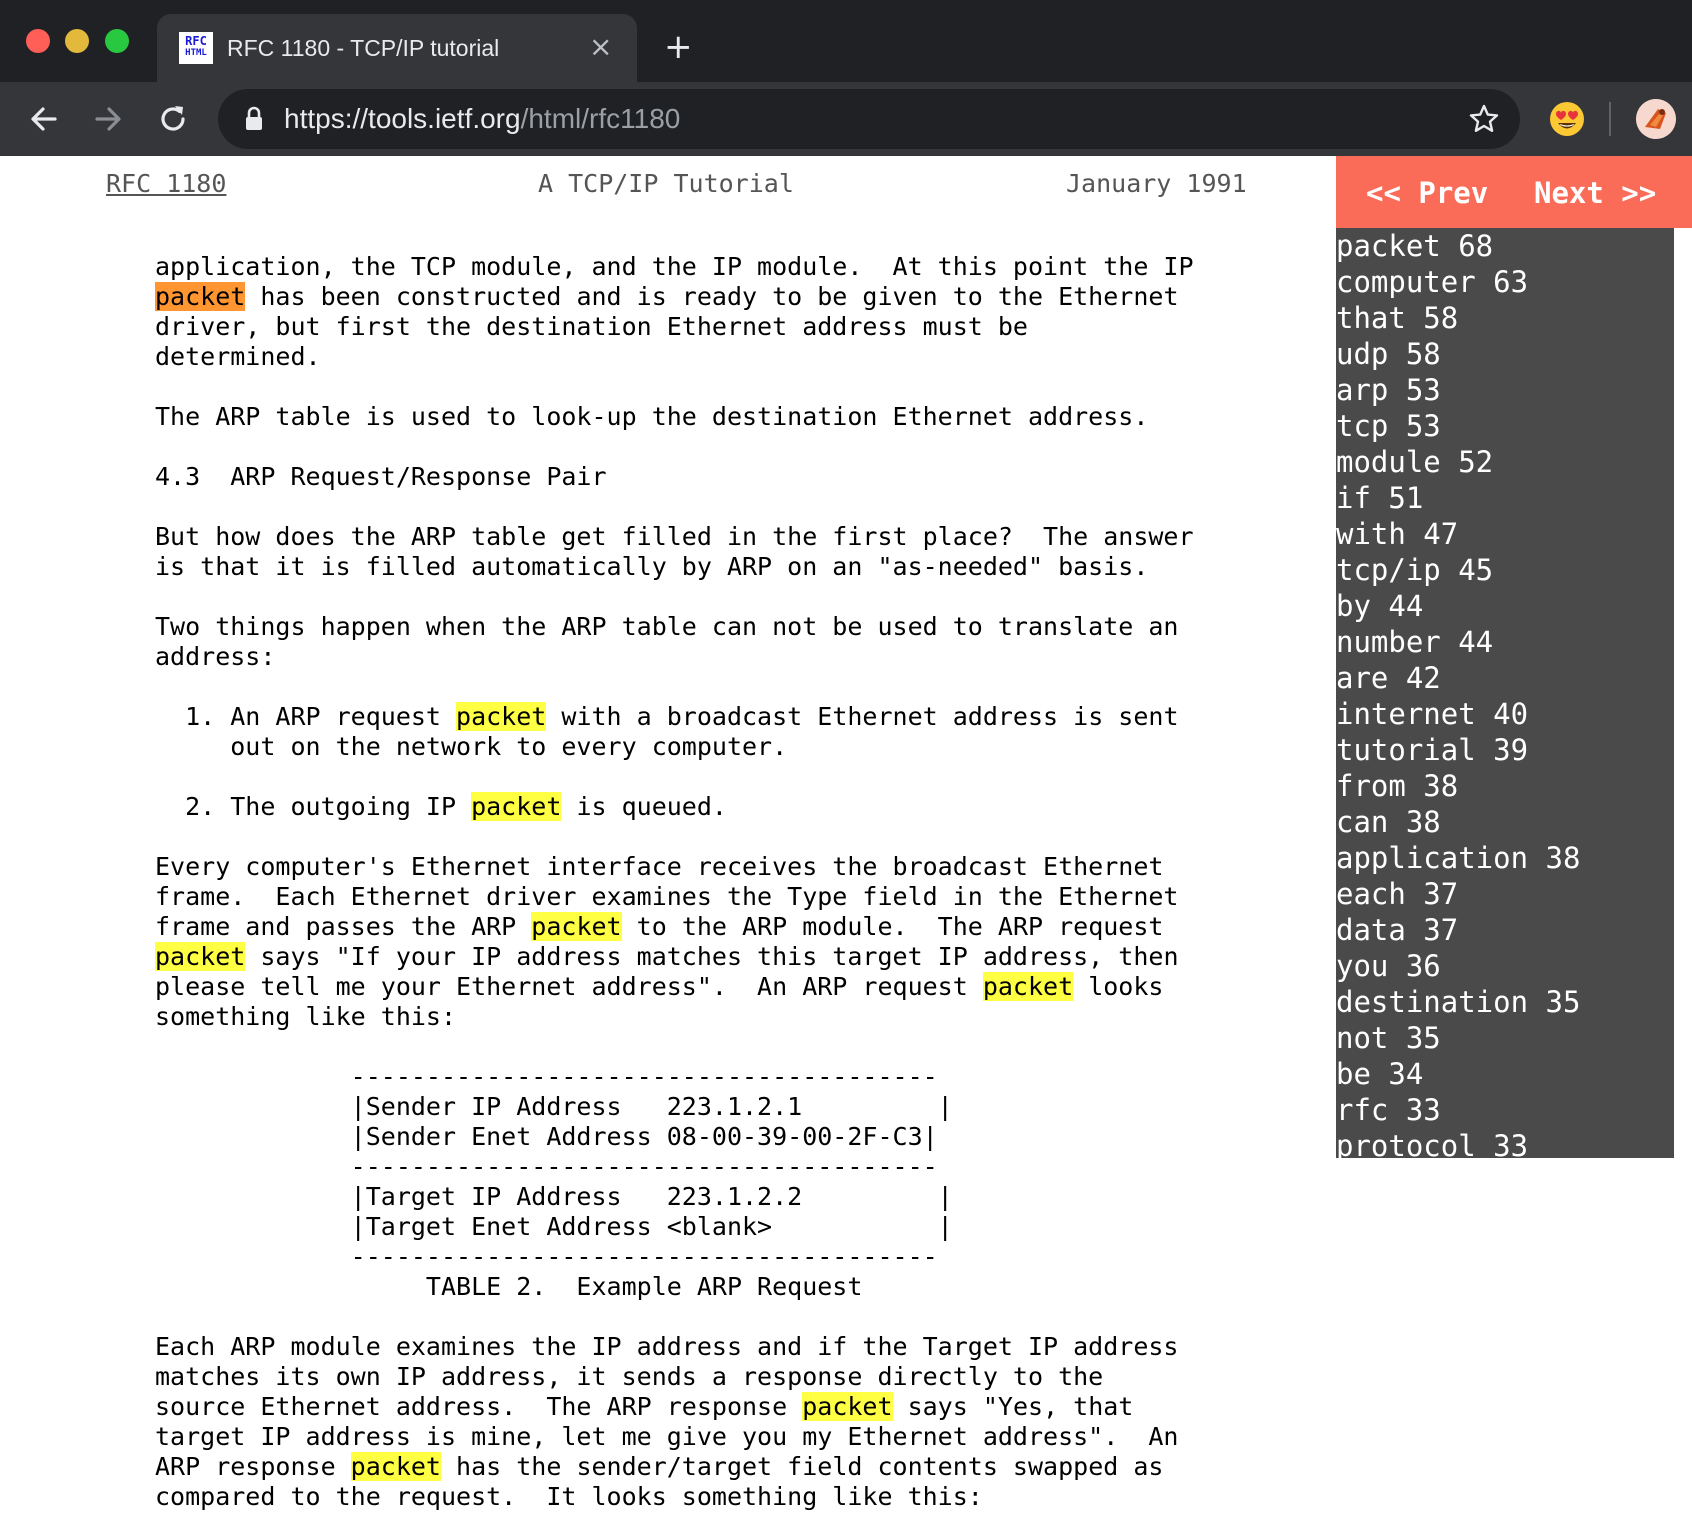 The height and width of the screenshot is (1530, 1692). What do you see at coordinates (1505, 606) in the screenshot?
I see `word-frequency-item: by 44` at bounding box center [1505, 606].